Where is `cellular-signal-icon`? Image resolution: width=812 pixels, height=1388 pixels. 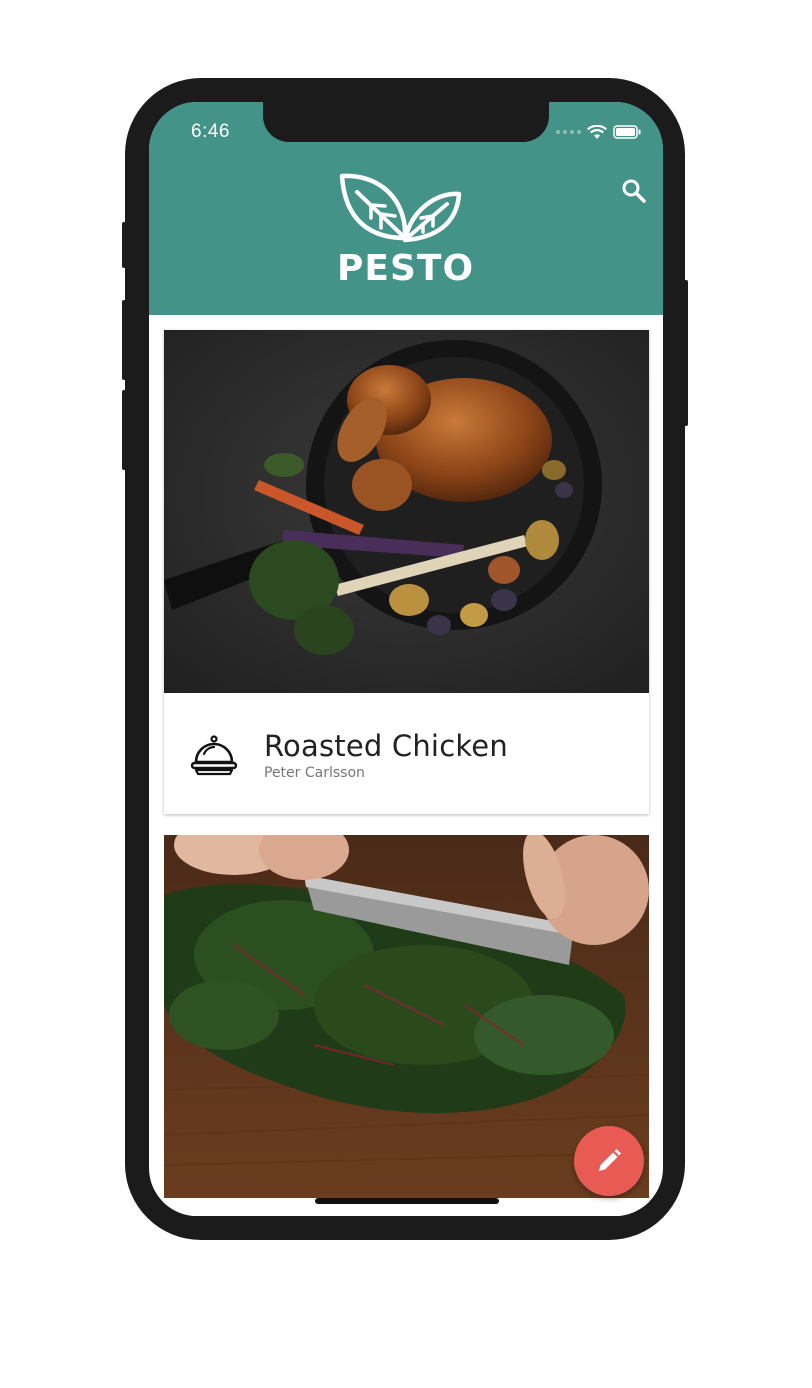
cellular-signal-icon is located at coordinates (568, 132).